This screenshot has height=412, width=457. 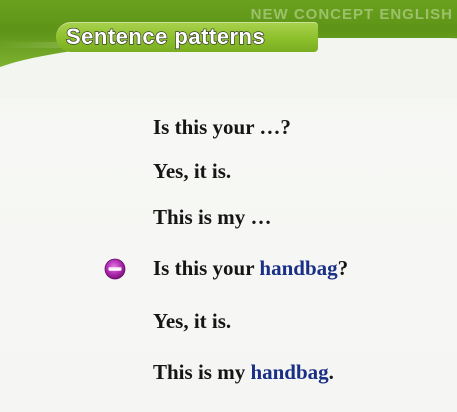 I want to click on sentence-2: Yes, it is., so click(x=192, y=171).